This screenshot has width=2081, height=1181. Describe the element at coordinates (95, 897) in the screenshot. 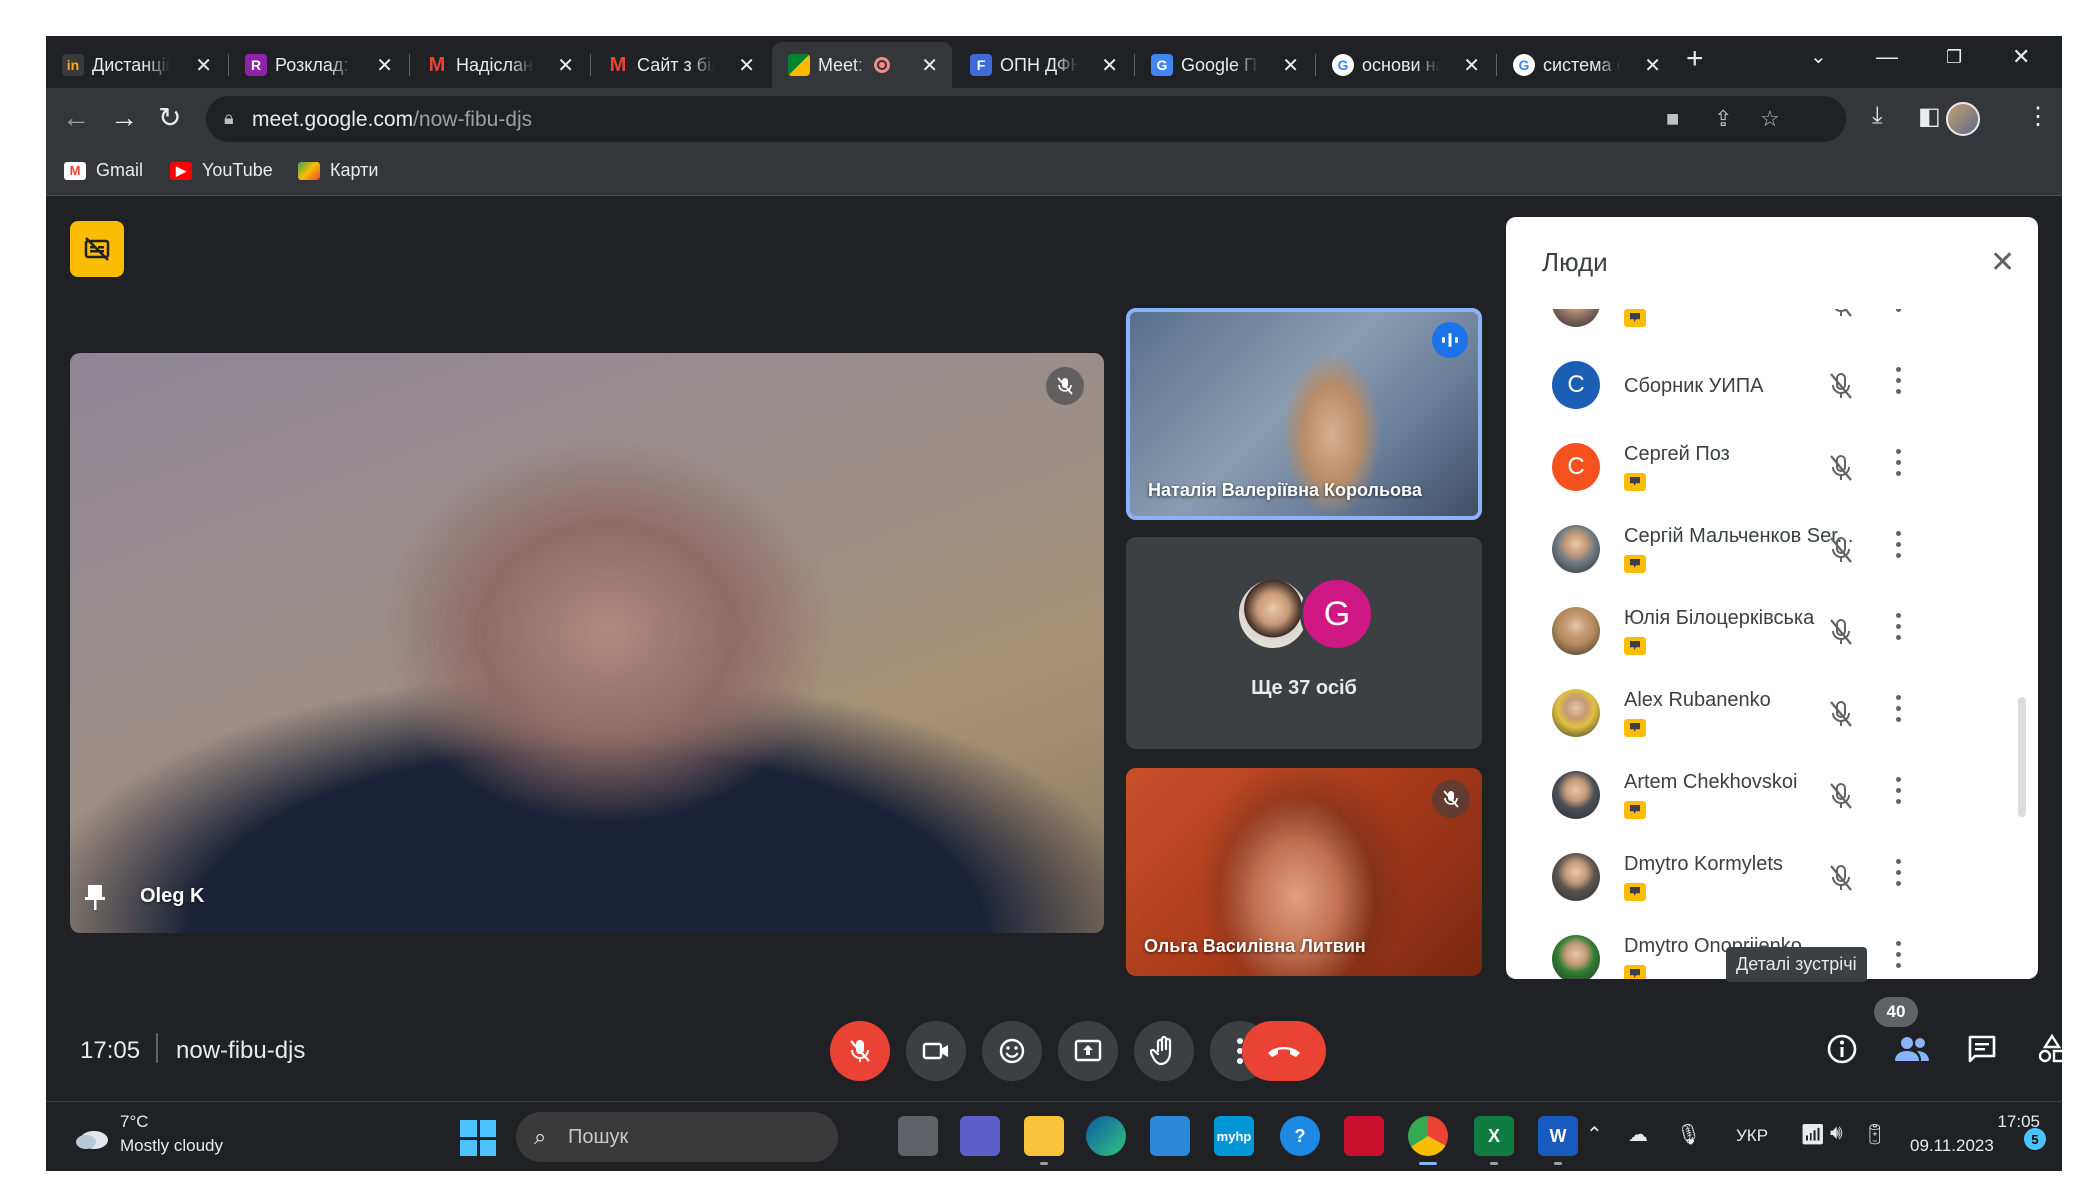

I see `pin-icon` at that location.